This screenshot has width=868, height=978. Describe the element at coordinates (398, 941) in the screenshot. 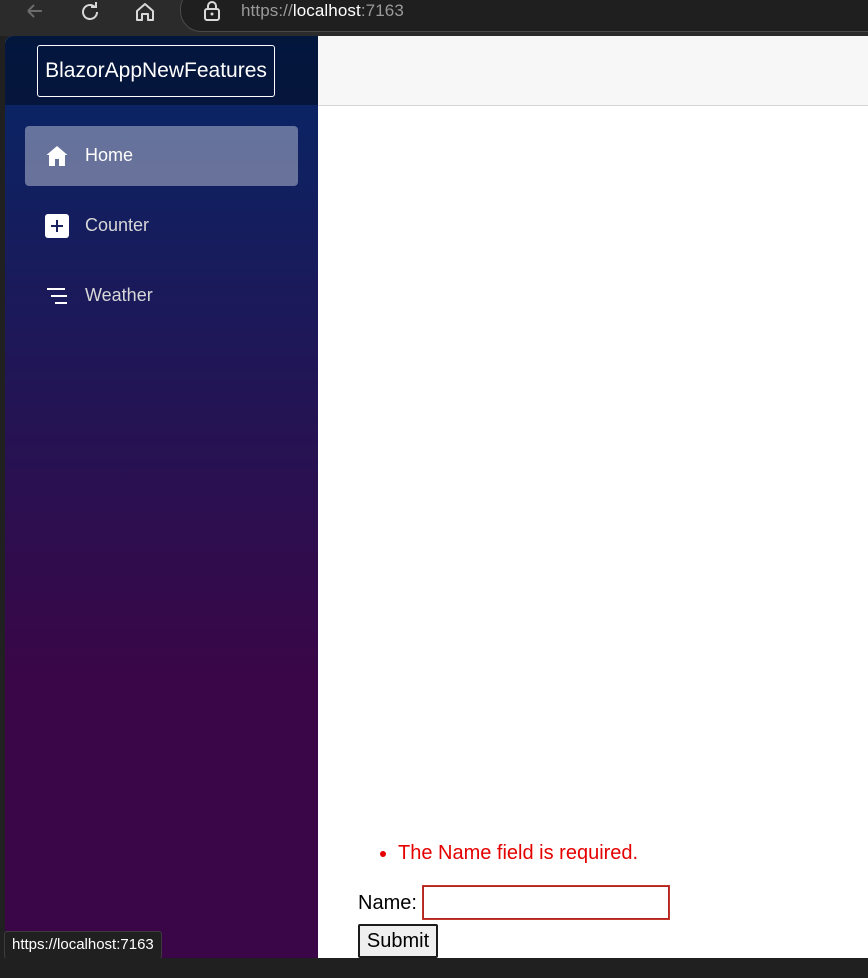

I see `submit-button: Submit` at that location.